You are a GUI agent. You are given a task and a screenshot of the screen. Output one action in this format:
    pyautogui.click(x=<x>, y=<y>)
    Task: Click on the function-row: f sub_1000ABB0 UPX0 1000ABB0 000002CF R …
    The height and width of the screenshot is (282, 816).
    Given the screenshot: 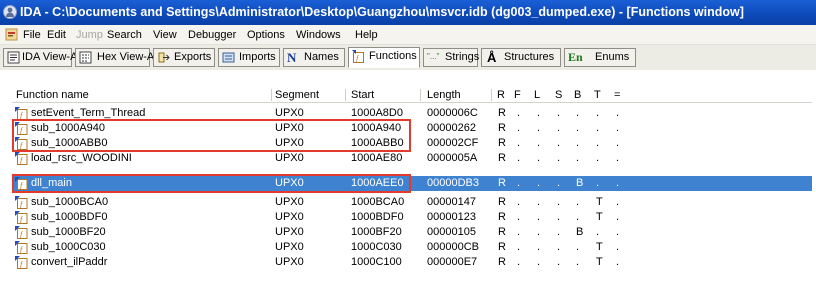 What is the action you would take?
    pyautogui.click(x=412, y=143)
    